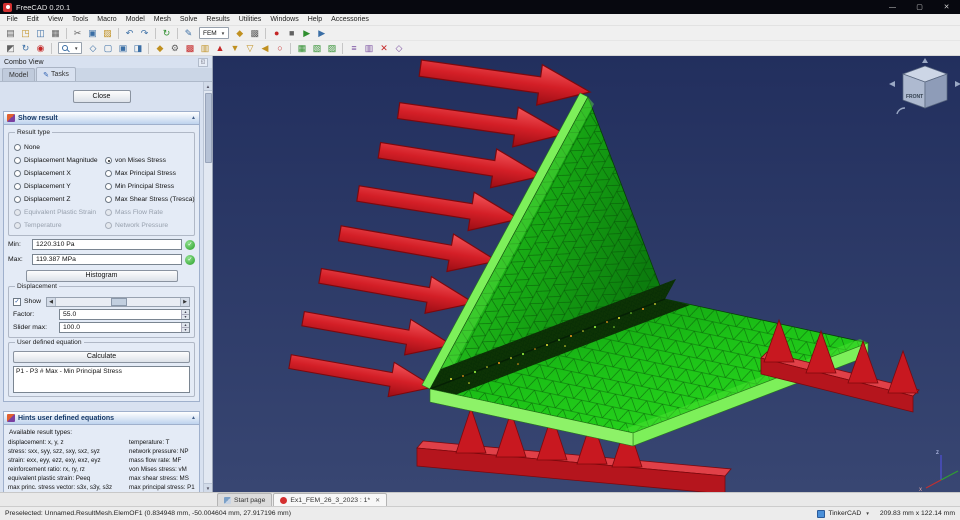  I want to click on menu-item: Tools, so click(79, 19).